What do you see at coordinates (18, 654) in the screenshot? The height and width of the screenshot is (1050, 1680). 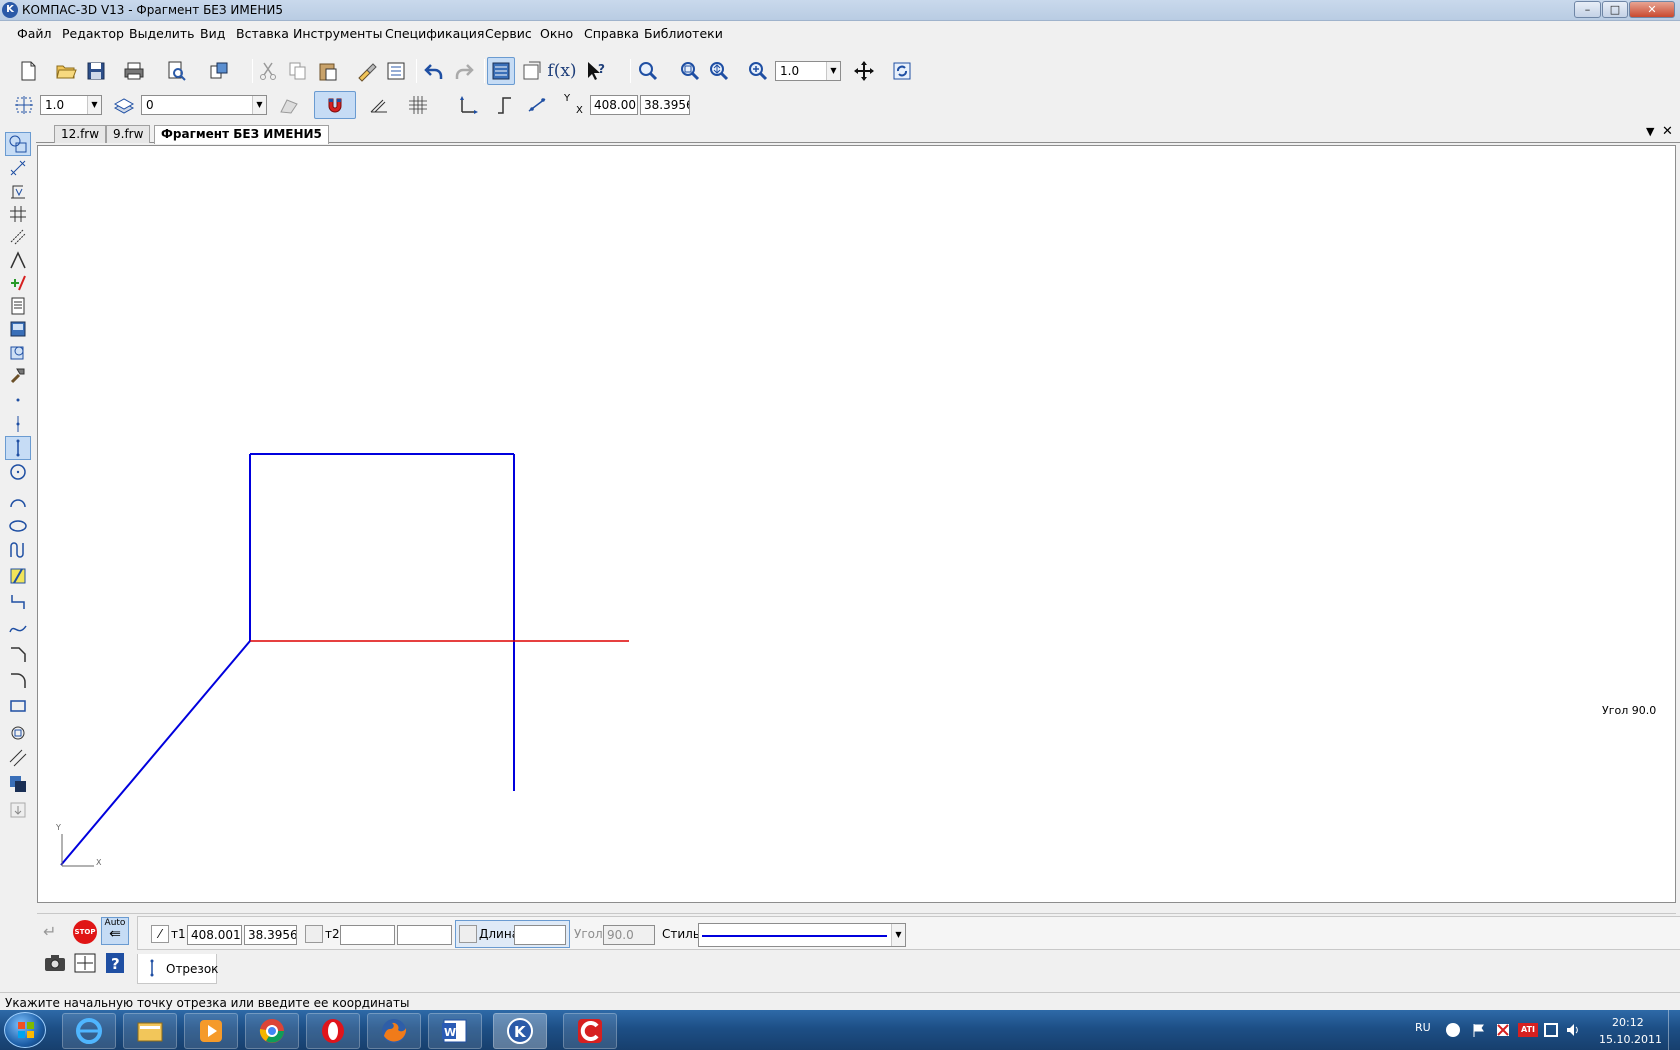 I see `chamfer-tool-icon` at bounding box center [18, 654].